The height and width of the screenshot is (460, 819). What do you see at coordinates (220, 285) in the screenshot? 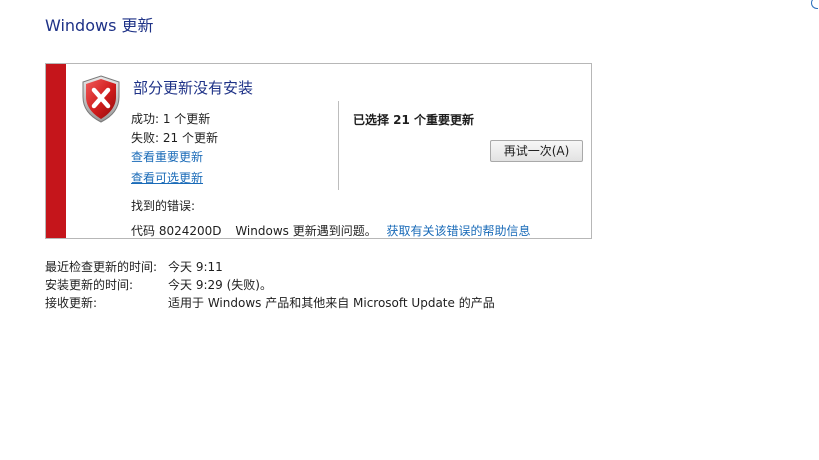
I see `info-value: 今天 9:29 (失败)。` at bounding box center [220, 285].